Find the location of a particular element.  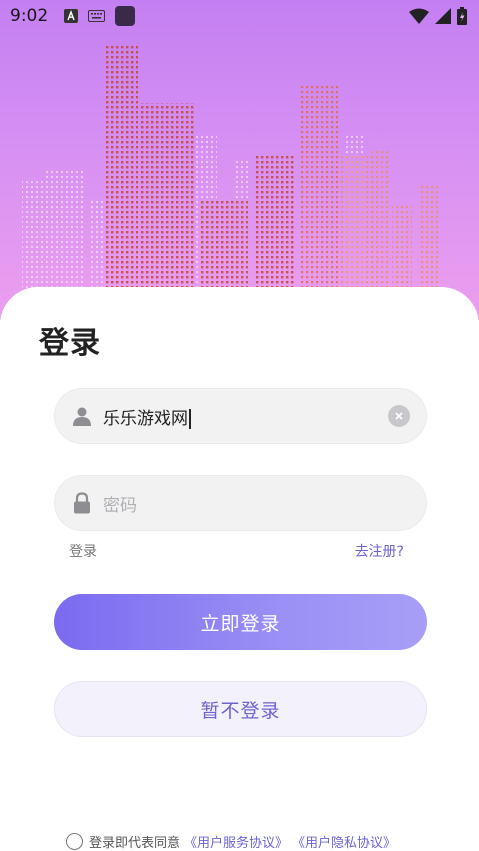

password-field: 密码 is located at coordinates (240, 503).